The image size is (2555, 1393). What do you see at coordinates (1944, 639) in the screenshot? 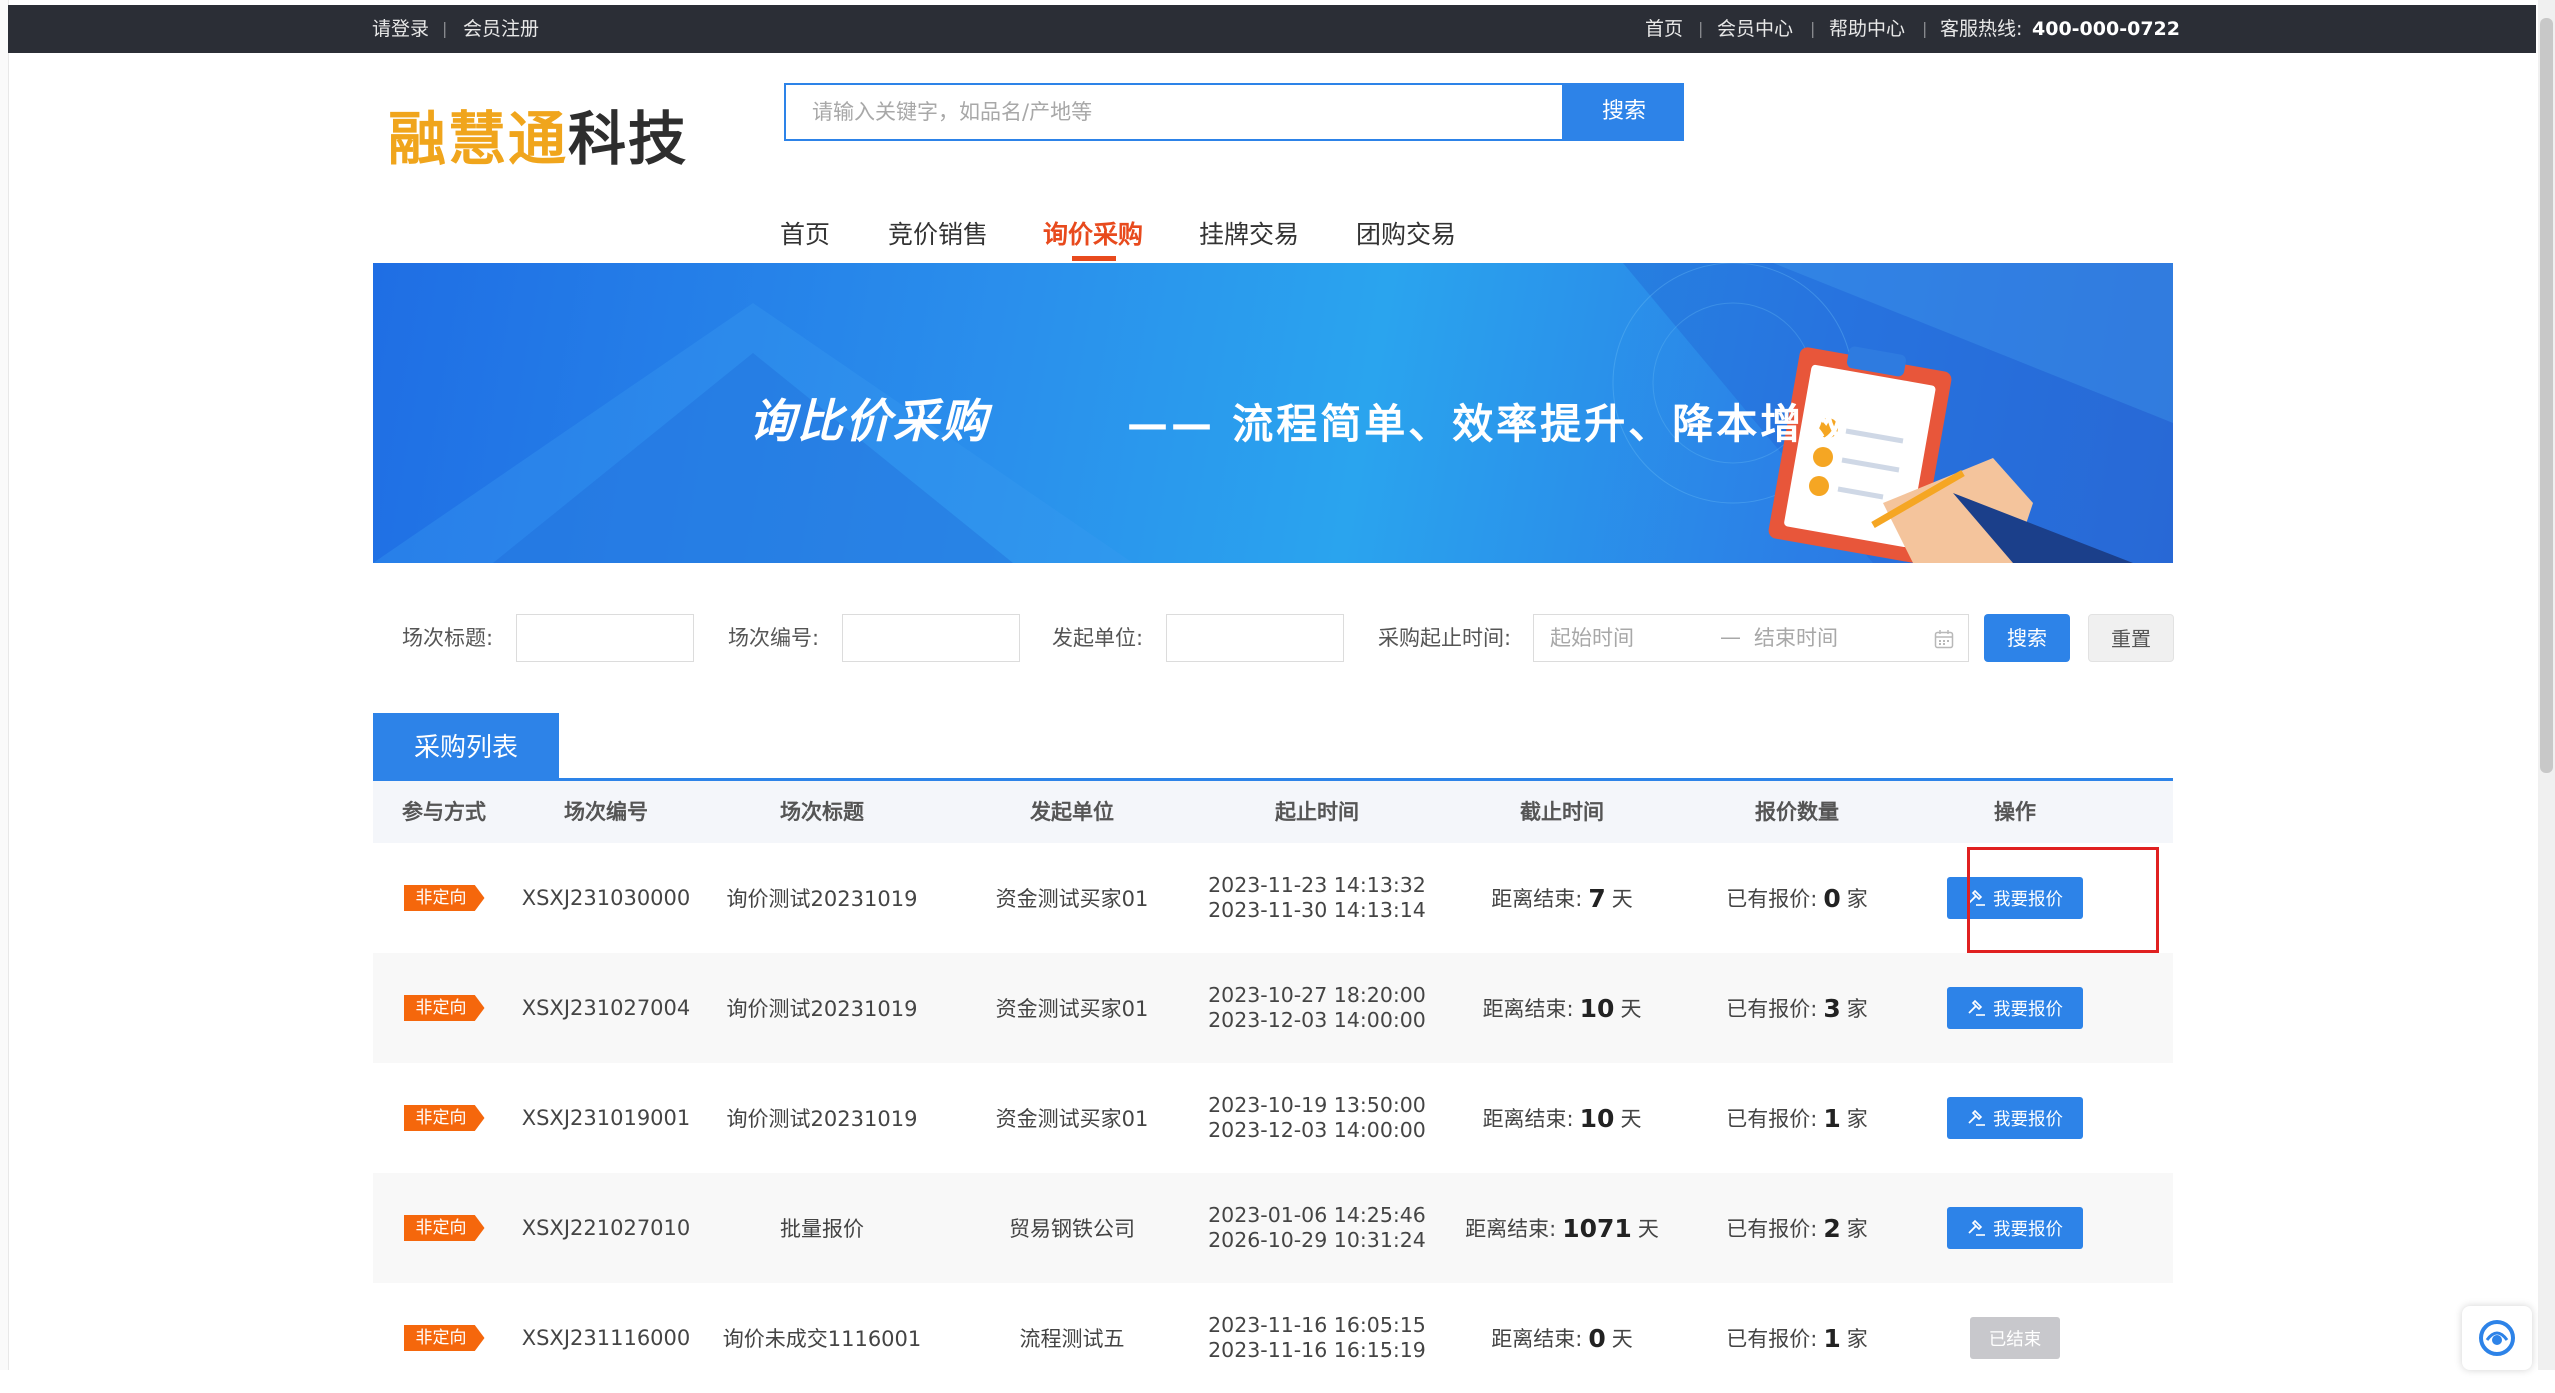
I see `calendar-icon` at bounding box center [1944, 639].